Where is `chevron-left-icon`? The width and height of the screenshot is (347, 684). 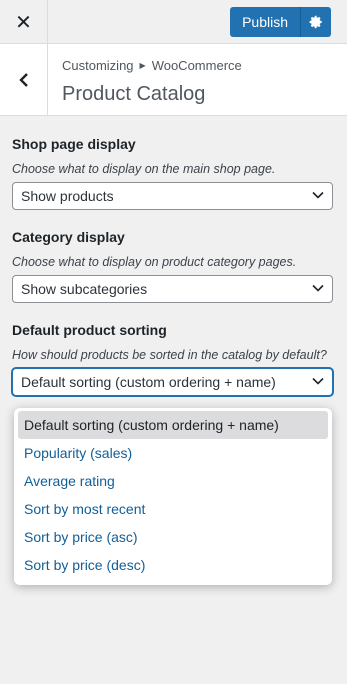
chevron-left-icon is located at coordinates (23, 80).